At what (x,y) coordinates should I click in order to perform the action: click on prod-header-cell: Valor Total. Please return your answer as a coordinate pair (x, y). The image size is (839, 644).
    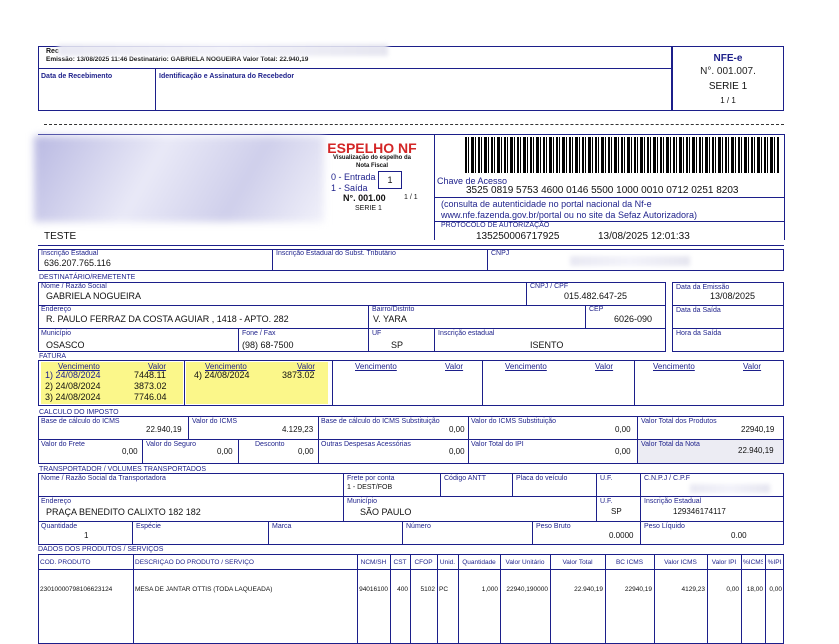
    Looking at the image, I should click on (577, 562).